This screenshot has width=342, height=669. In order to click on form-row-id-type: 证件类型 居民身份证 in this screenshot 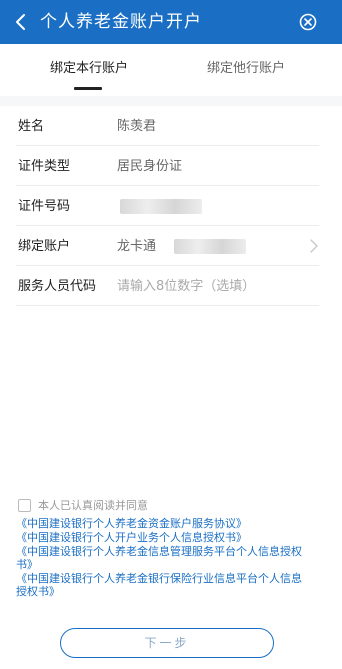, I will do `click(167, 166)`.